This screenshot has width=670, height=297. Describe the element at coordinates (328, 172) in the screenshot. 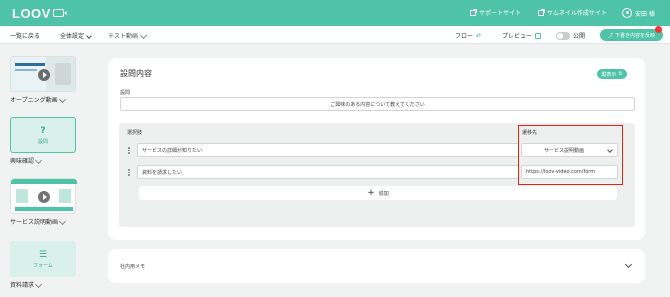

I see `choice-input: 資料を請求したい` at that location.